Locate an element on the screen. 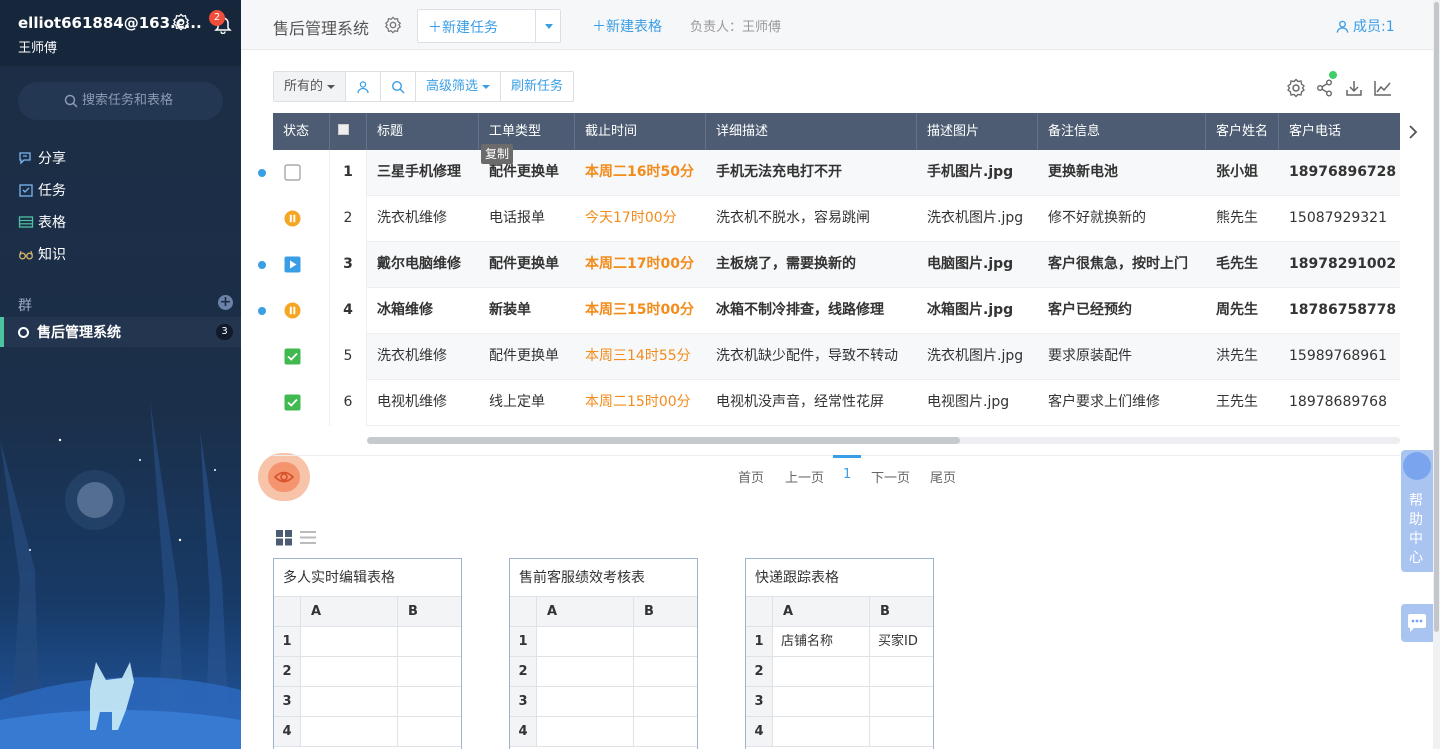  cell-title: 电视机维修 is located at coordinates (423, 403).